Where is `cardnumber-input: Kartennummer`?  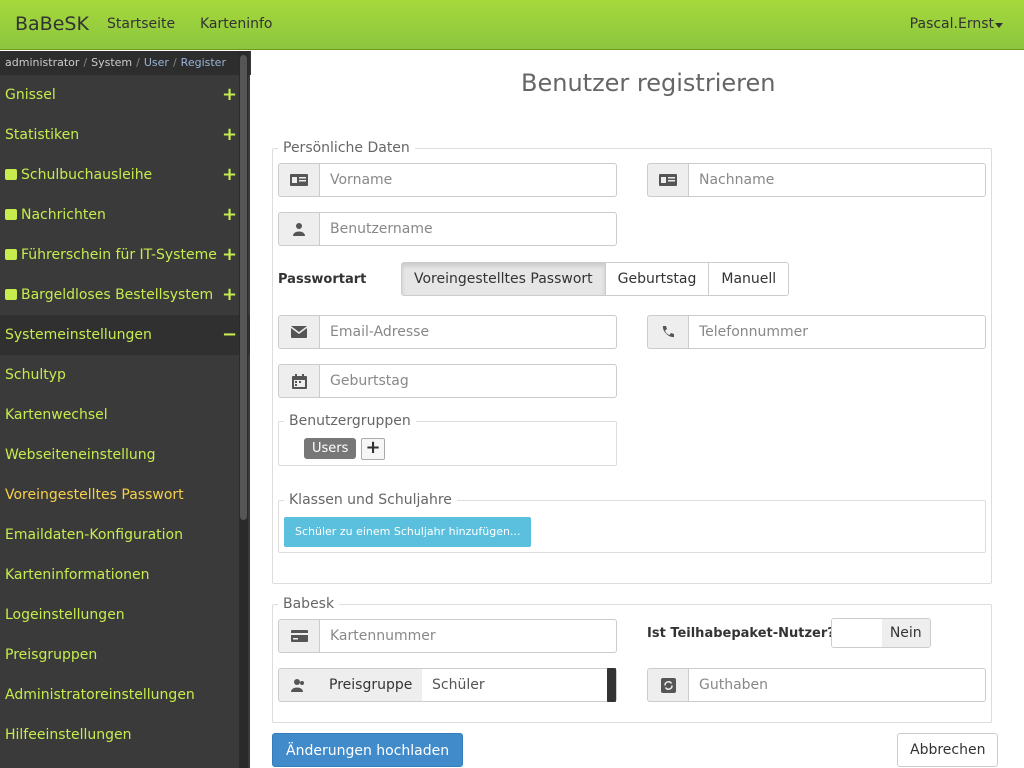 cardnumber-input: Kartennummer is located at coordinates (468, 636).